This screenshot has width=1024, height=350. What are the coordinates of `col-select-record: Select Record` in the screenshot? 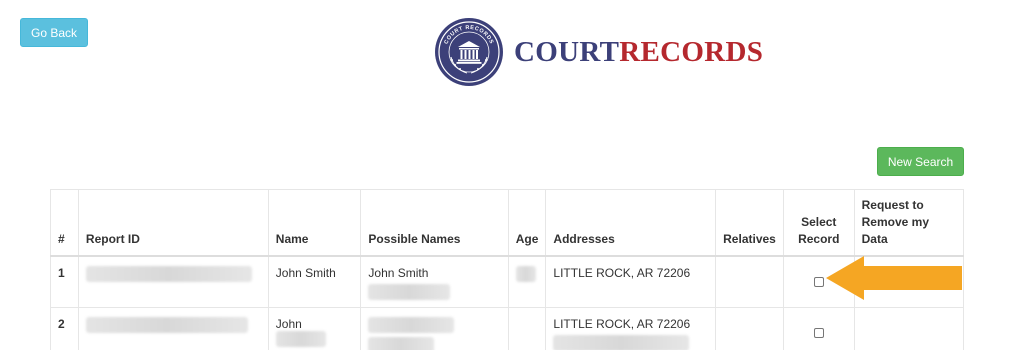 It's located at (818, 223).